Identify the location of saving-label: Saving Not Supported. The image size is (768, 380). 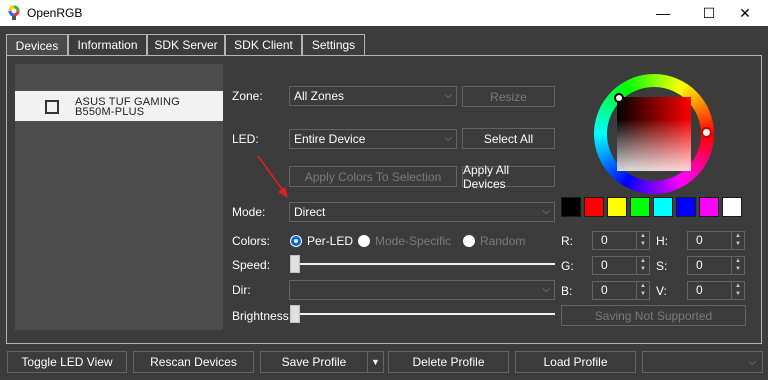
(653, 315).